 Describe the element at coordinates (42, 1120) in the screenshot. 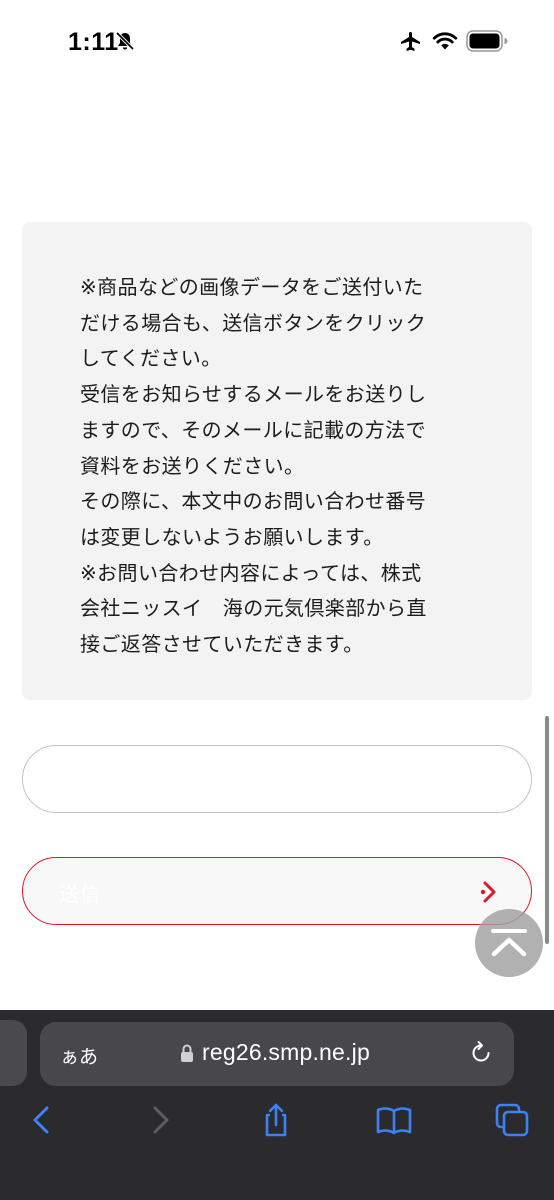

I see `back-icon` at that location.